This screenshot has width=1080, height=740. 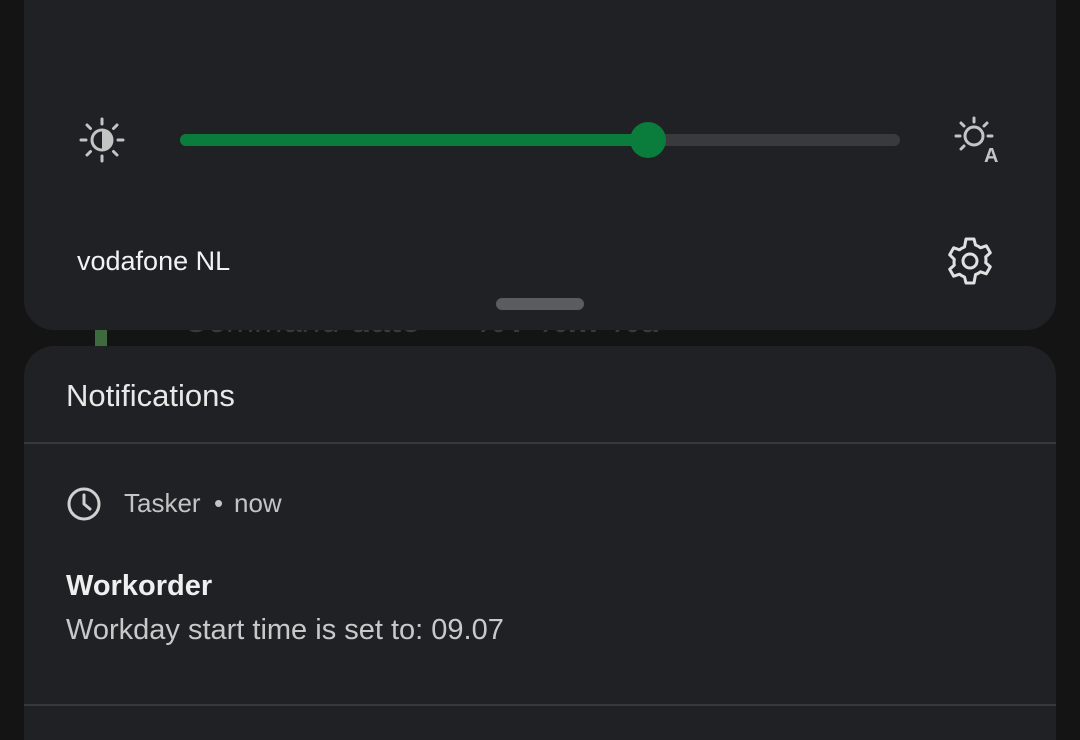 What do you see at coordinates (154, 261) in the screenshot?
I see `carrier-name: vodafone NL` at bounding box center [154, 261].